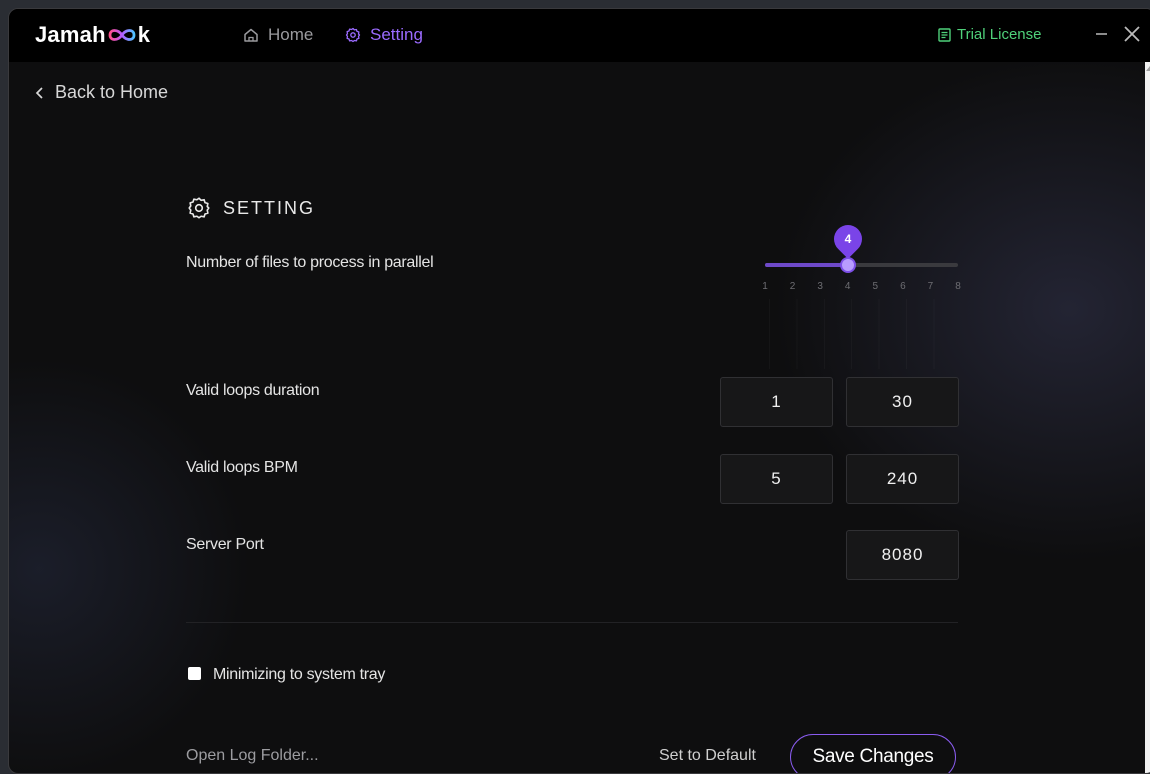 The height and width of the screenshot is (774, 1150). Describe the element at coordinates (707, 756) in the screenshot. I see `set-to-default-button: Set to Default` at that location.